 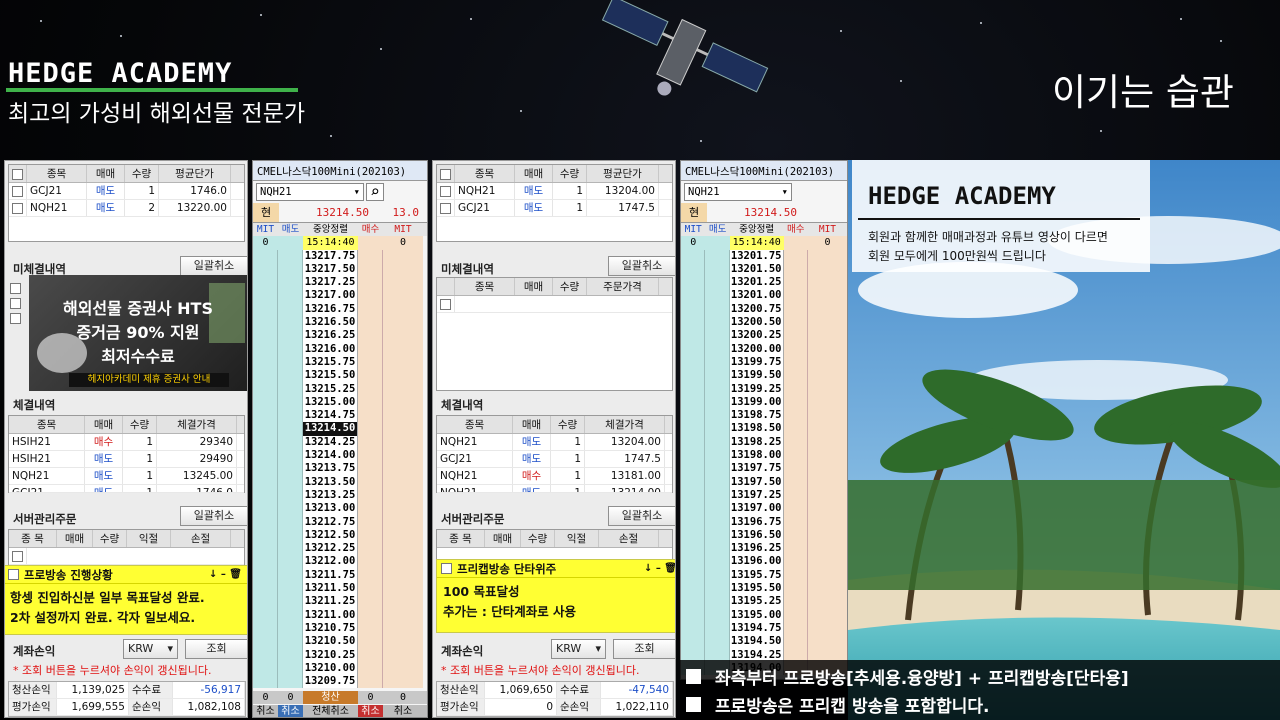 What do you see at coordinates (764, 336) in the screenshot?
I see `ladder-row: 13200.25` at bounding box center [764, 336].